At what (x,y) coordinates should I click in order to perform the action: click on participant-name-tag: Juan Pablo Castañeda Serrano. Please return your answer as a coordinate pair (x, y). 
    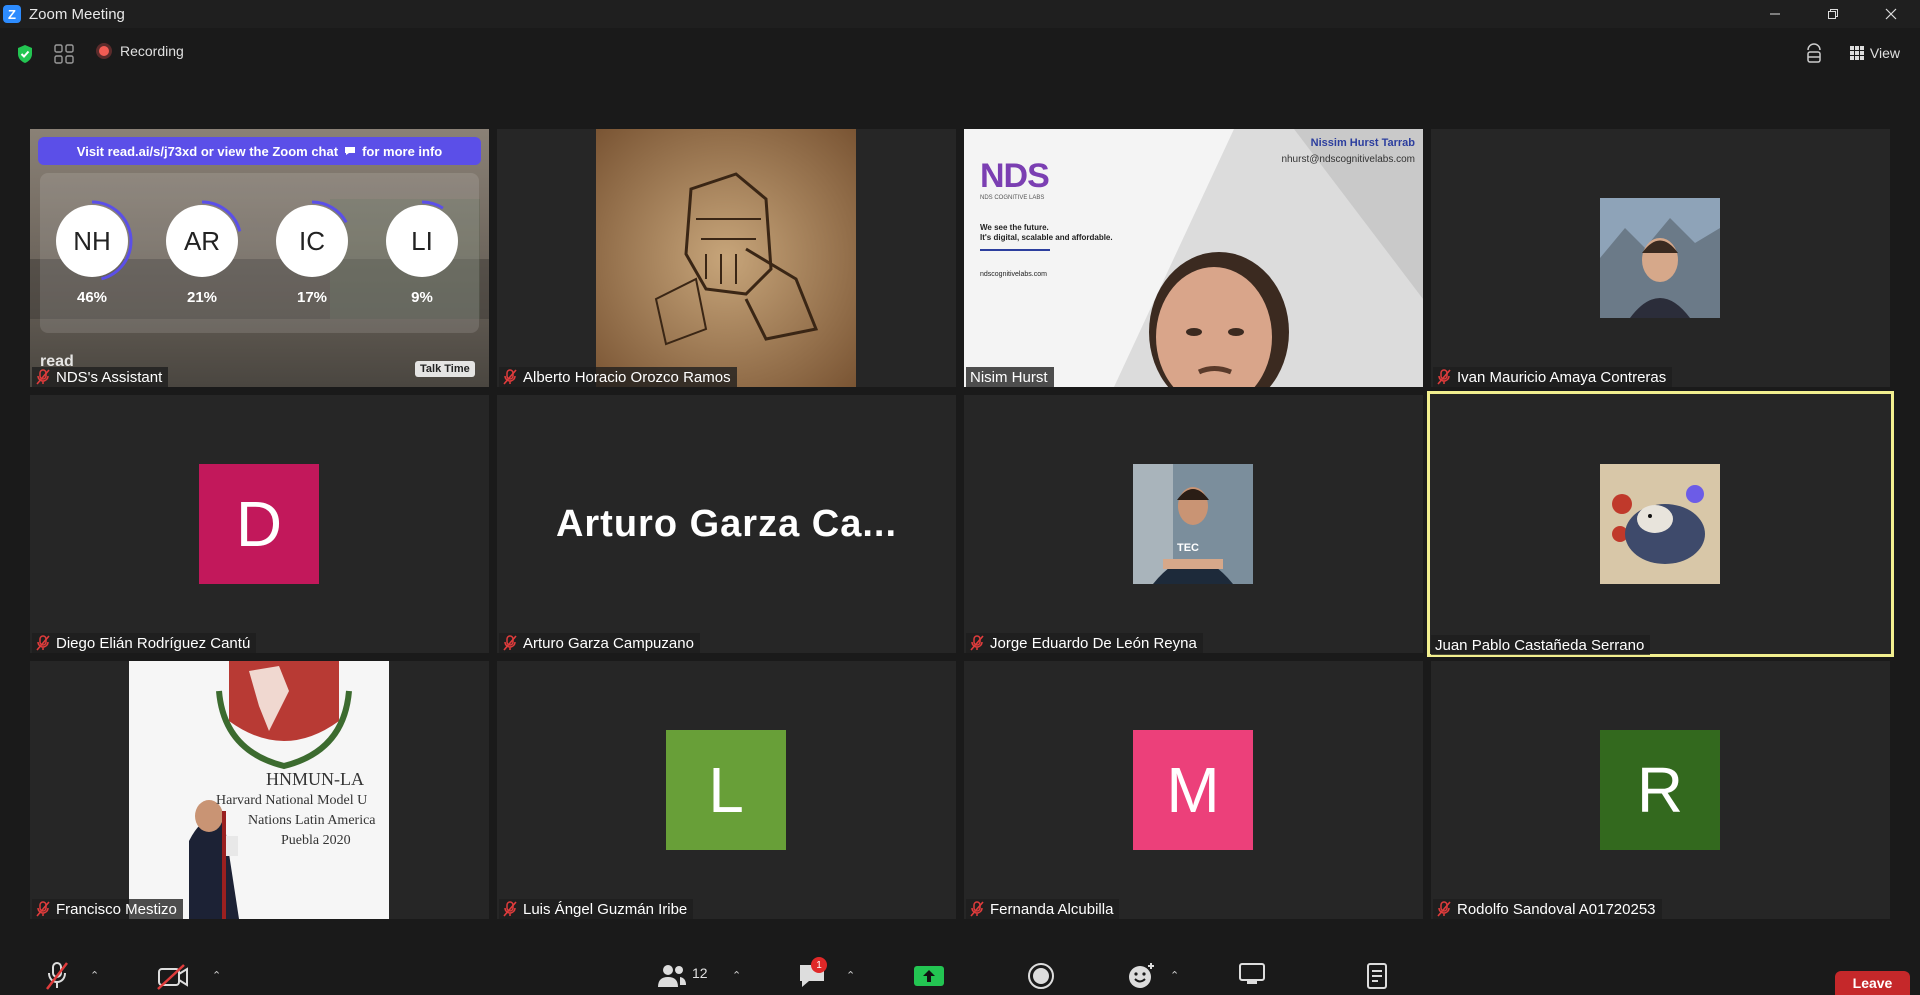
    Looking at the image, I should click on (1541, 645).